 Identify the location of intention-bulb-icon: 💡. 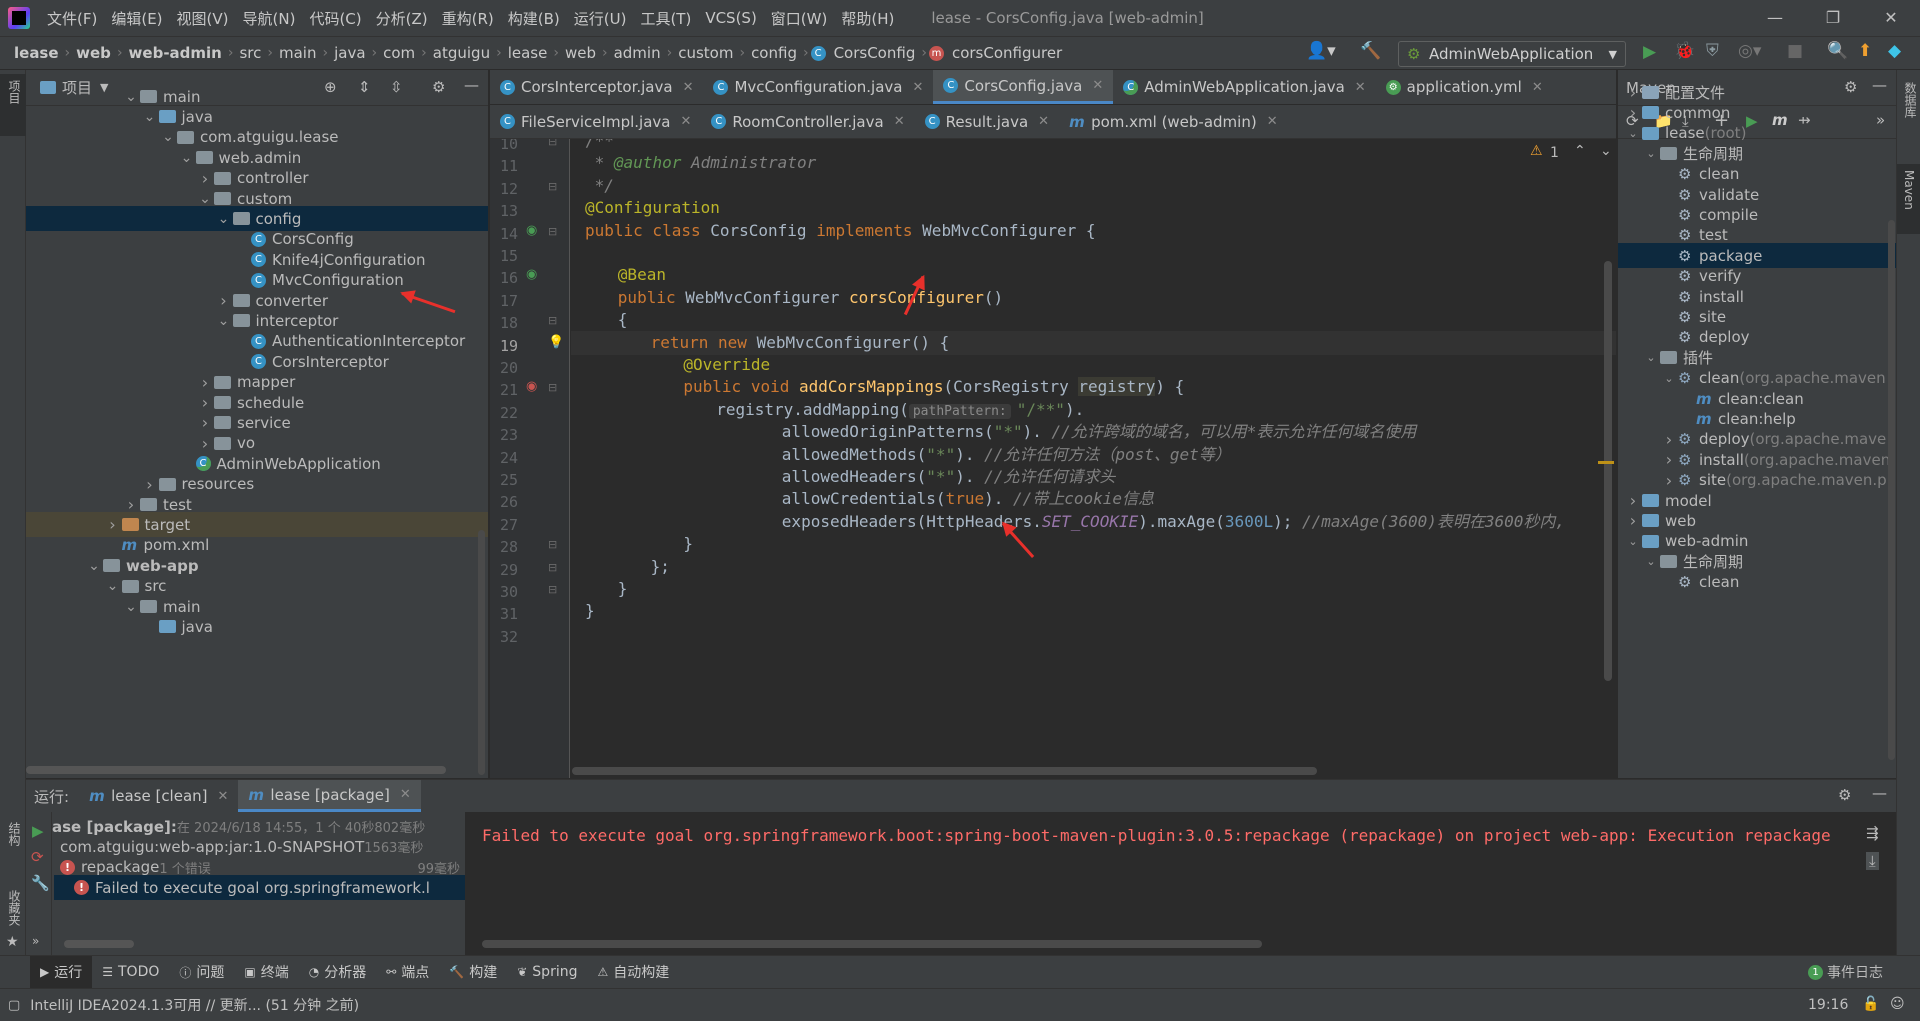
(556, 342).